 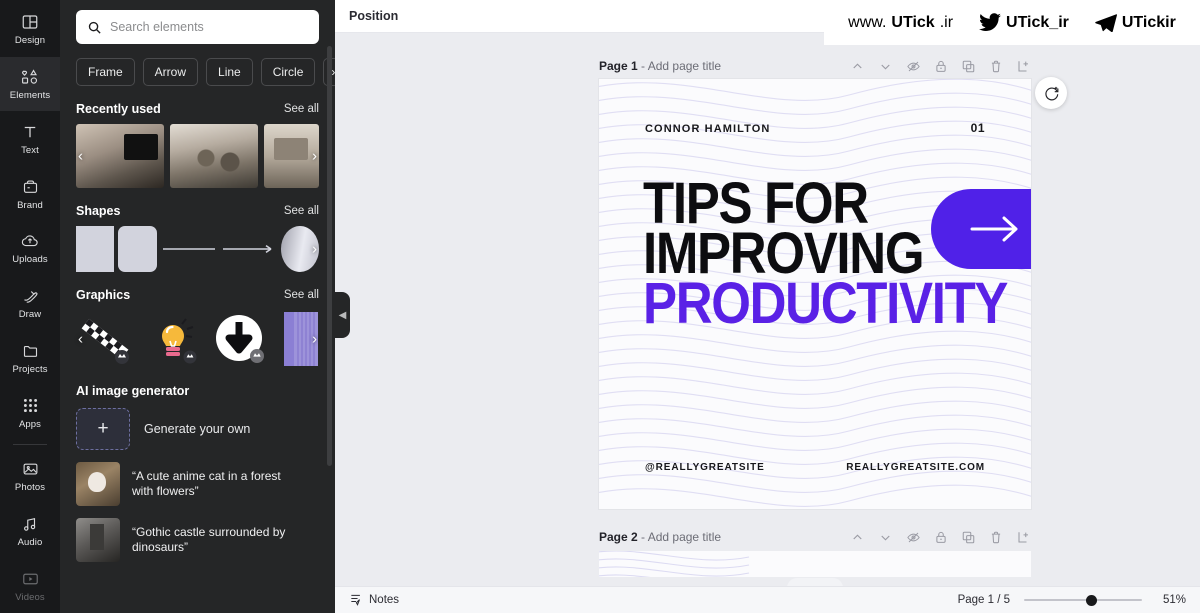 What do you see at coordinates (98, 484) in the screenshot?
I see `ai-prompt-thumb` at bounding box center [98, 484].